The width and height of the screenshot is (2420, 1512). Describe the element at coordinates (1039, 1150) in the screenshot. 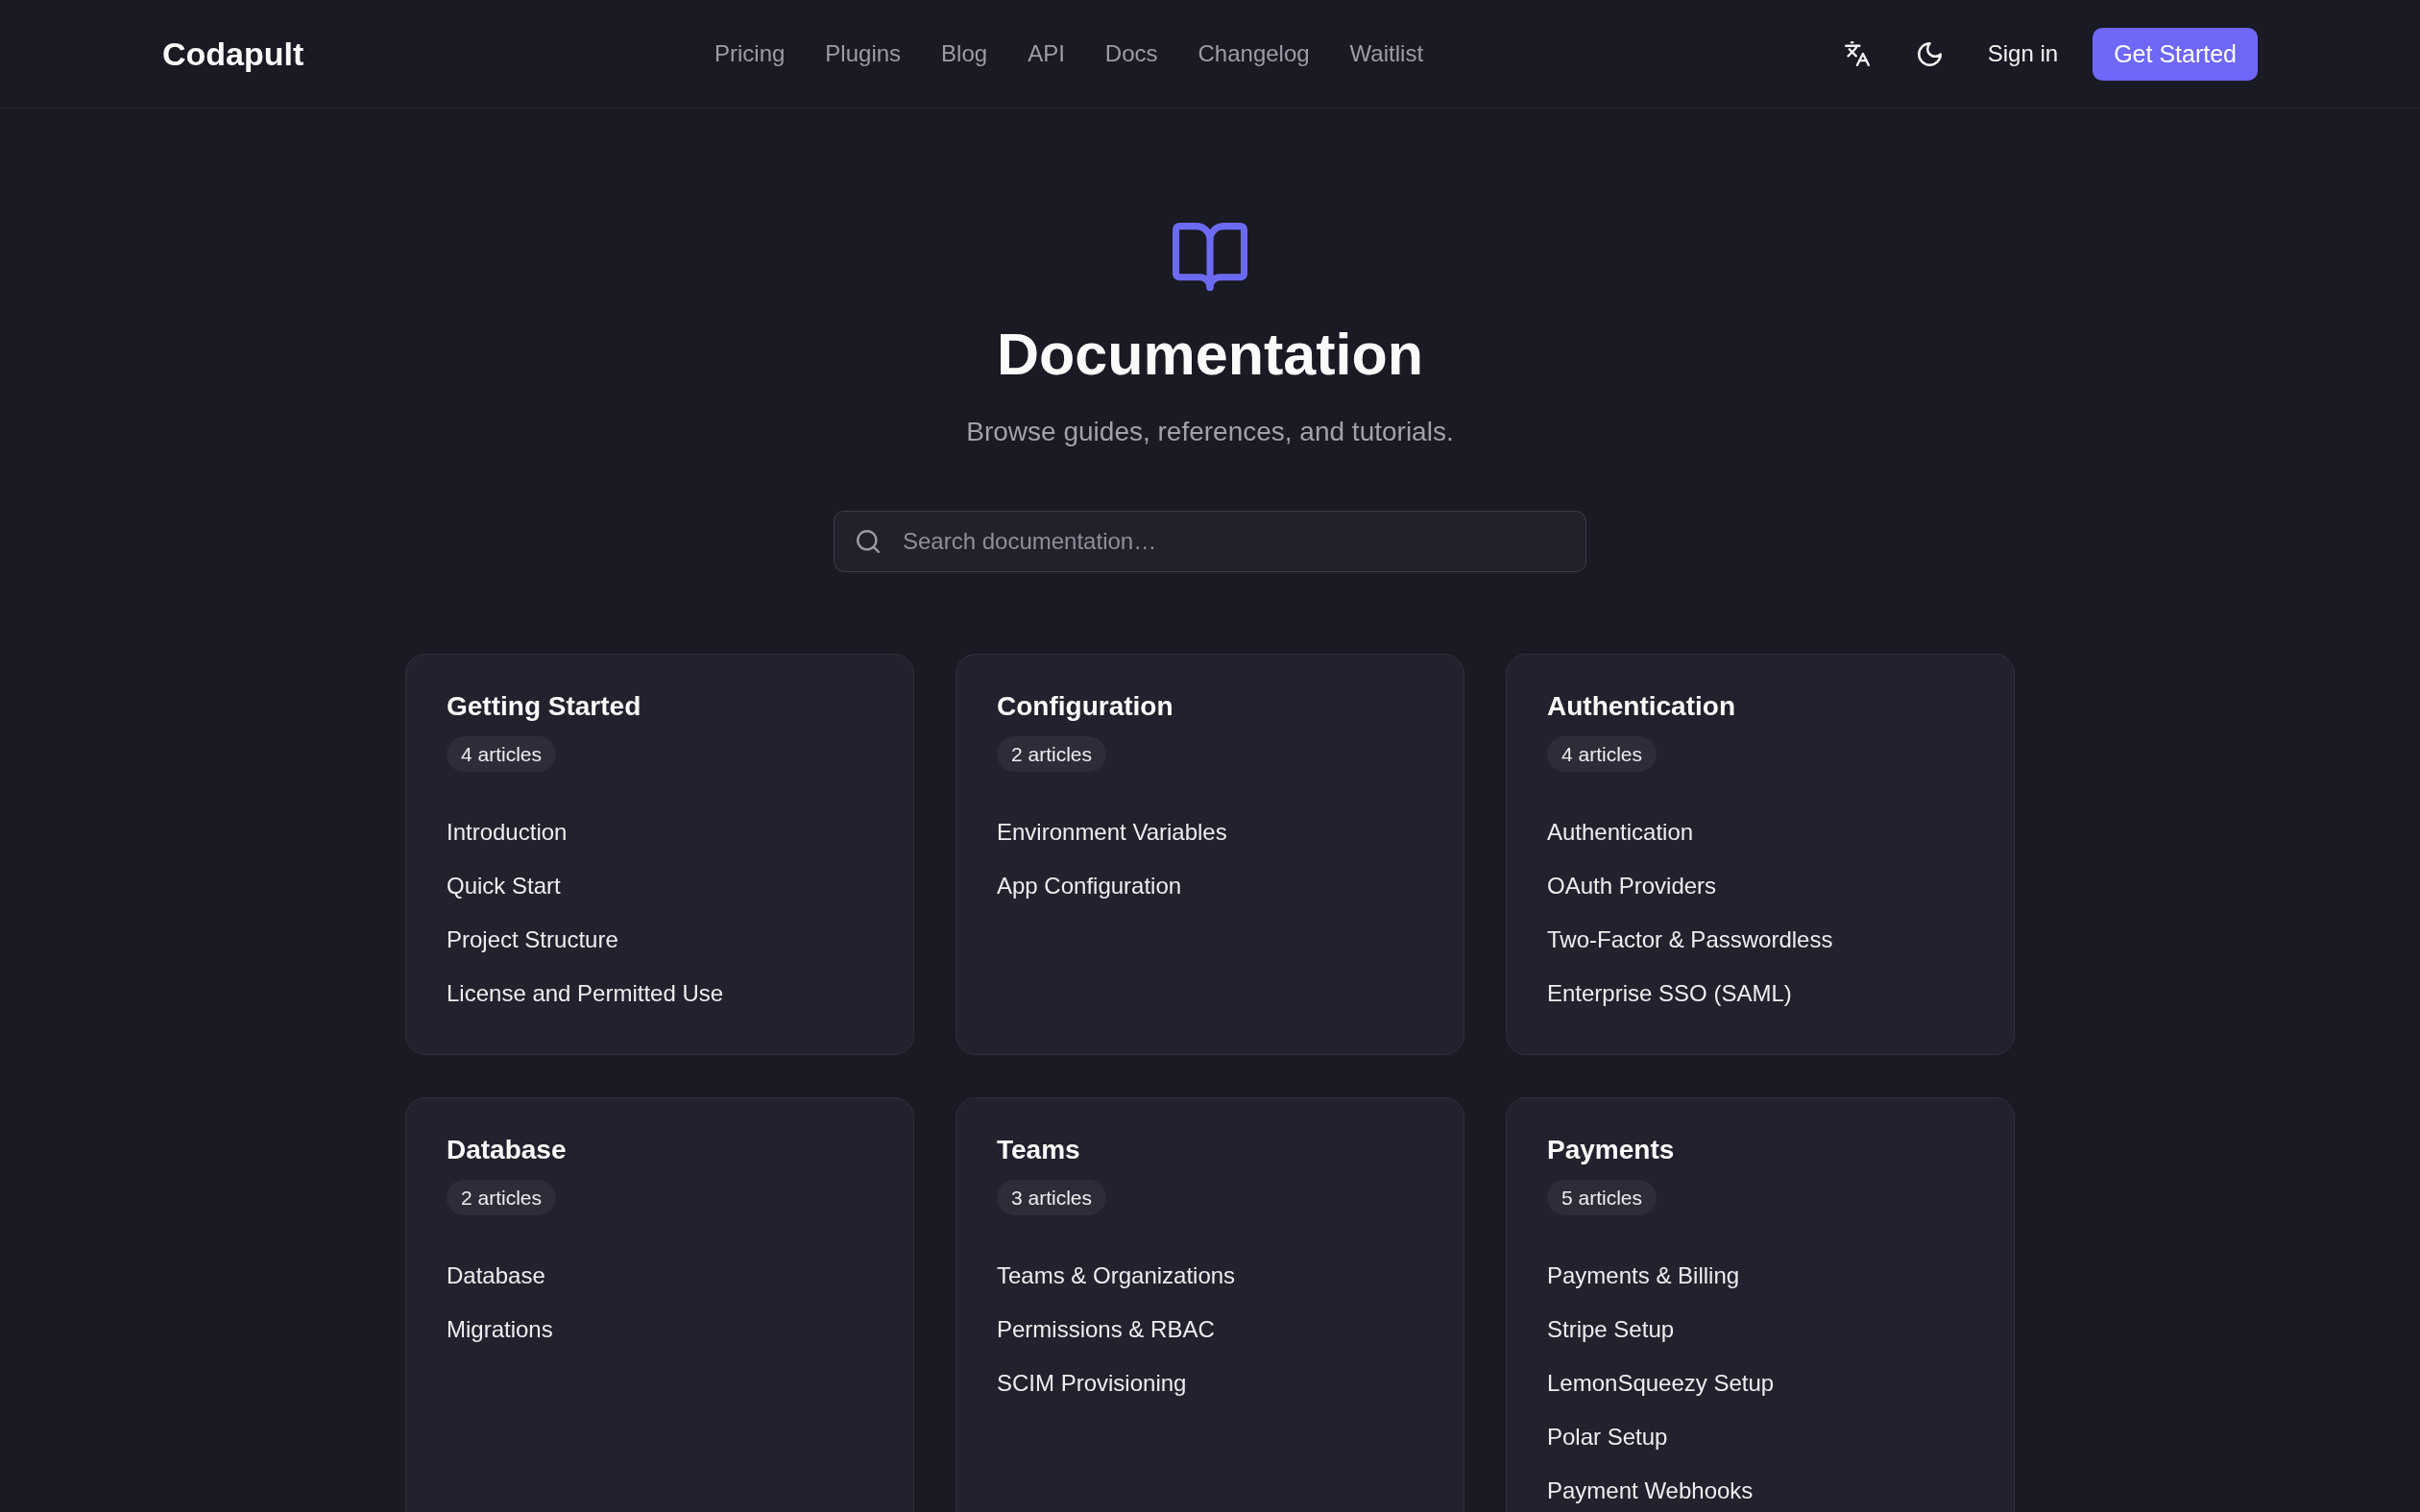

I see `category-title: Teams` at that location.